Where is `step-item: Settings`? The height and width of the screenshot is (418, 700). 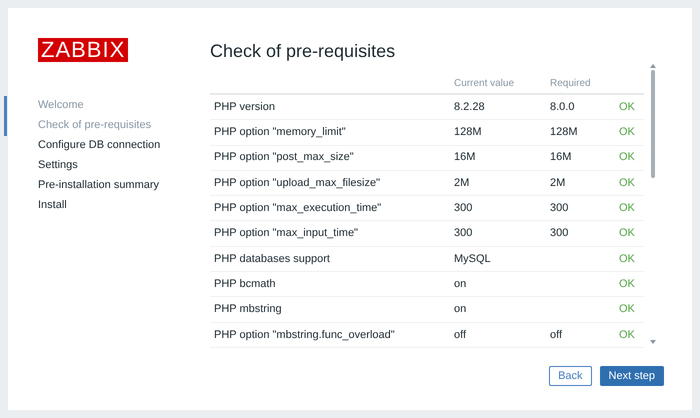
step-item: Settings is located at coordinates (58, 165).